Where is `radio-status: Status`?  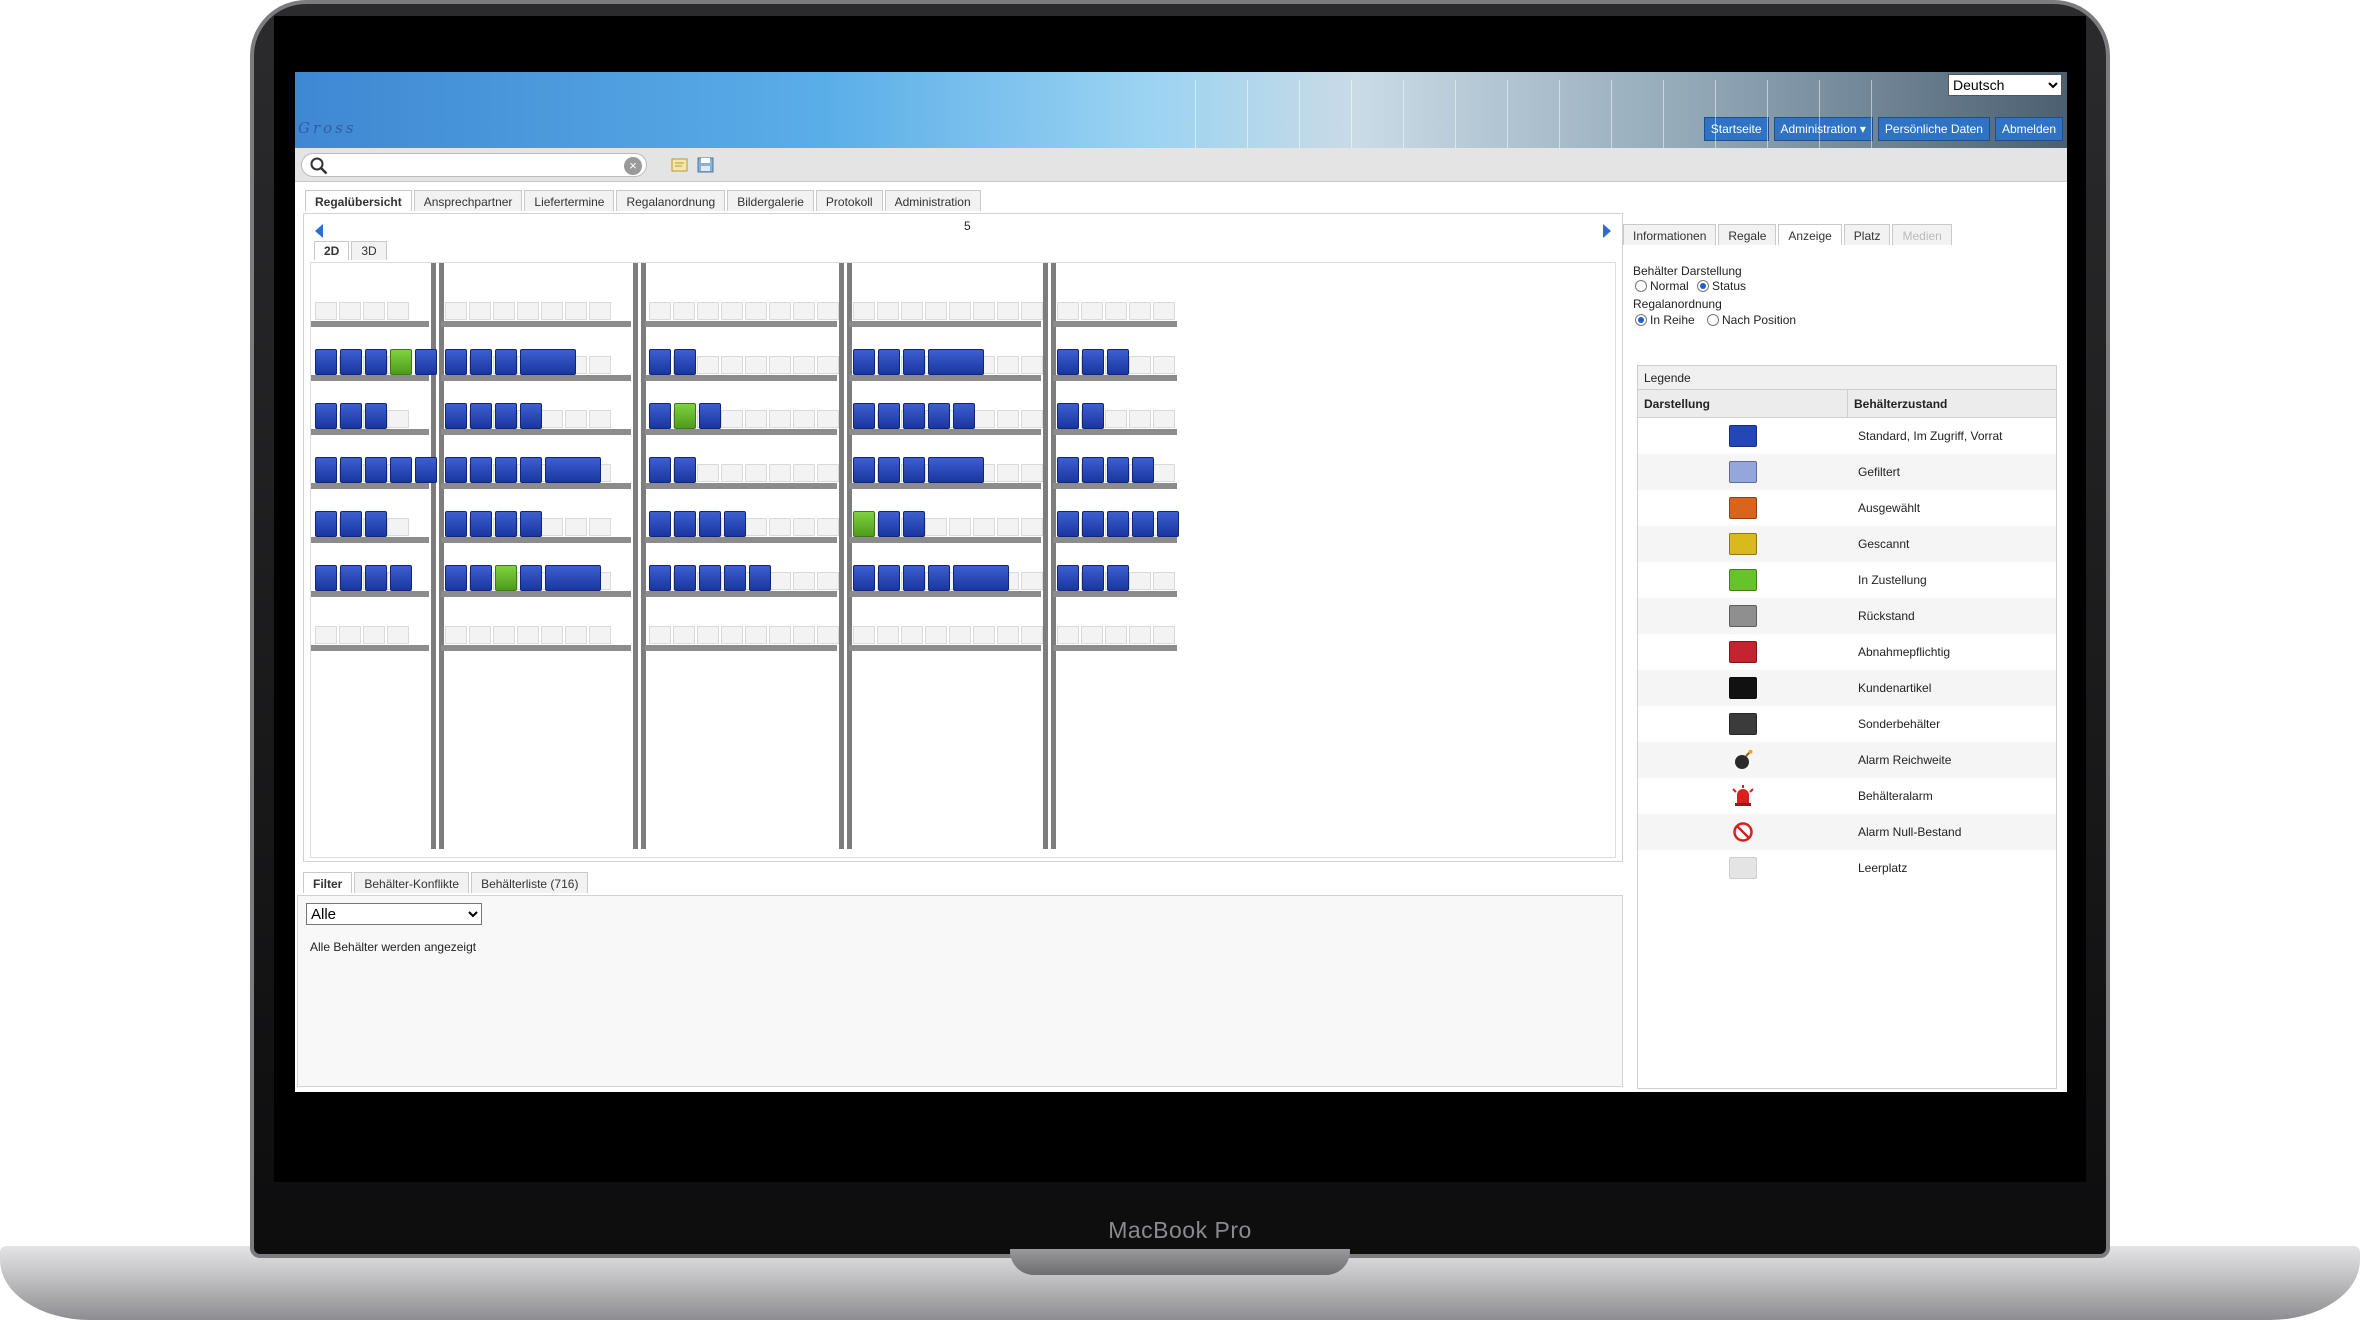 radio-status: Status is located at coordinates (1721, 286).